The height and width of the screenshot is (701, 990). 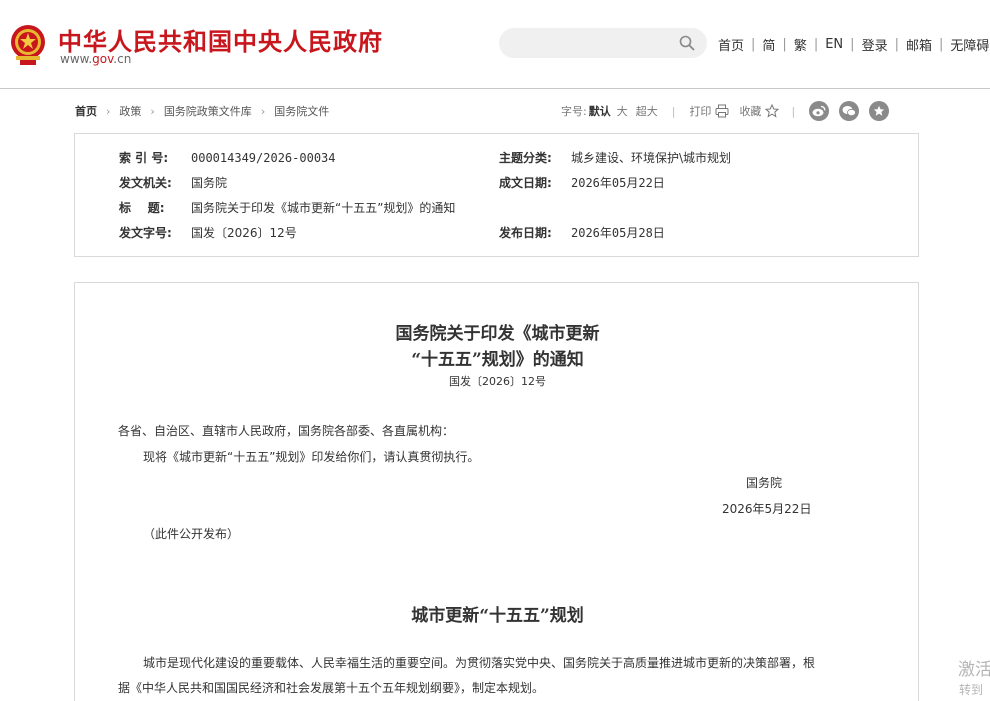 What do you see at coordinates (122, 59) in the screenshot?
I see `domain-suffix: .cn` at bounding box center [122, 59].